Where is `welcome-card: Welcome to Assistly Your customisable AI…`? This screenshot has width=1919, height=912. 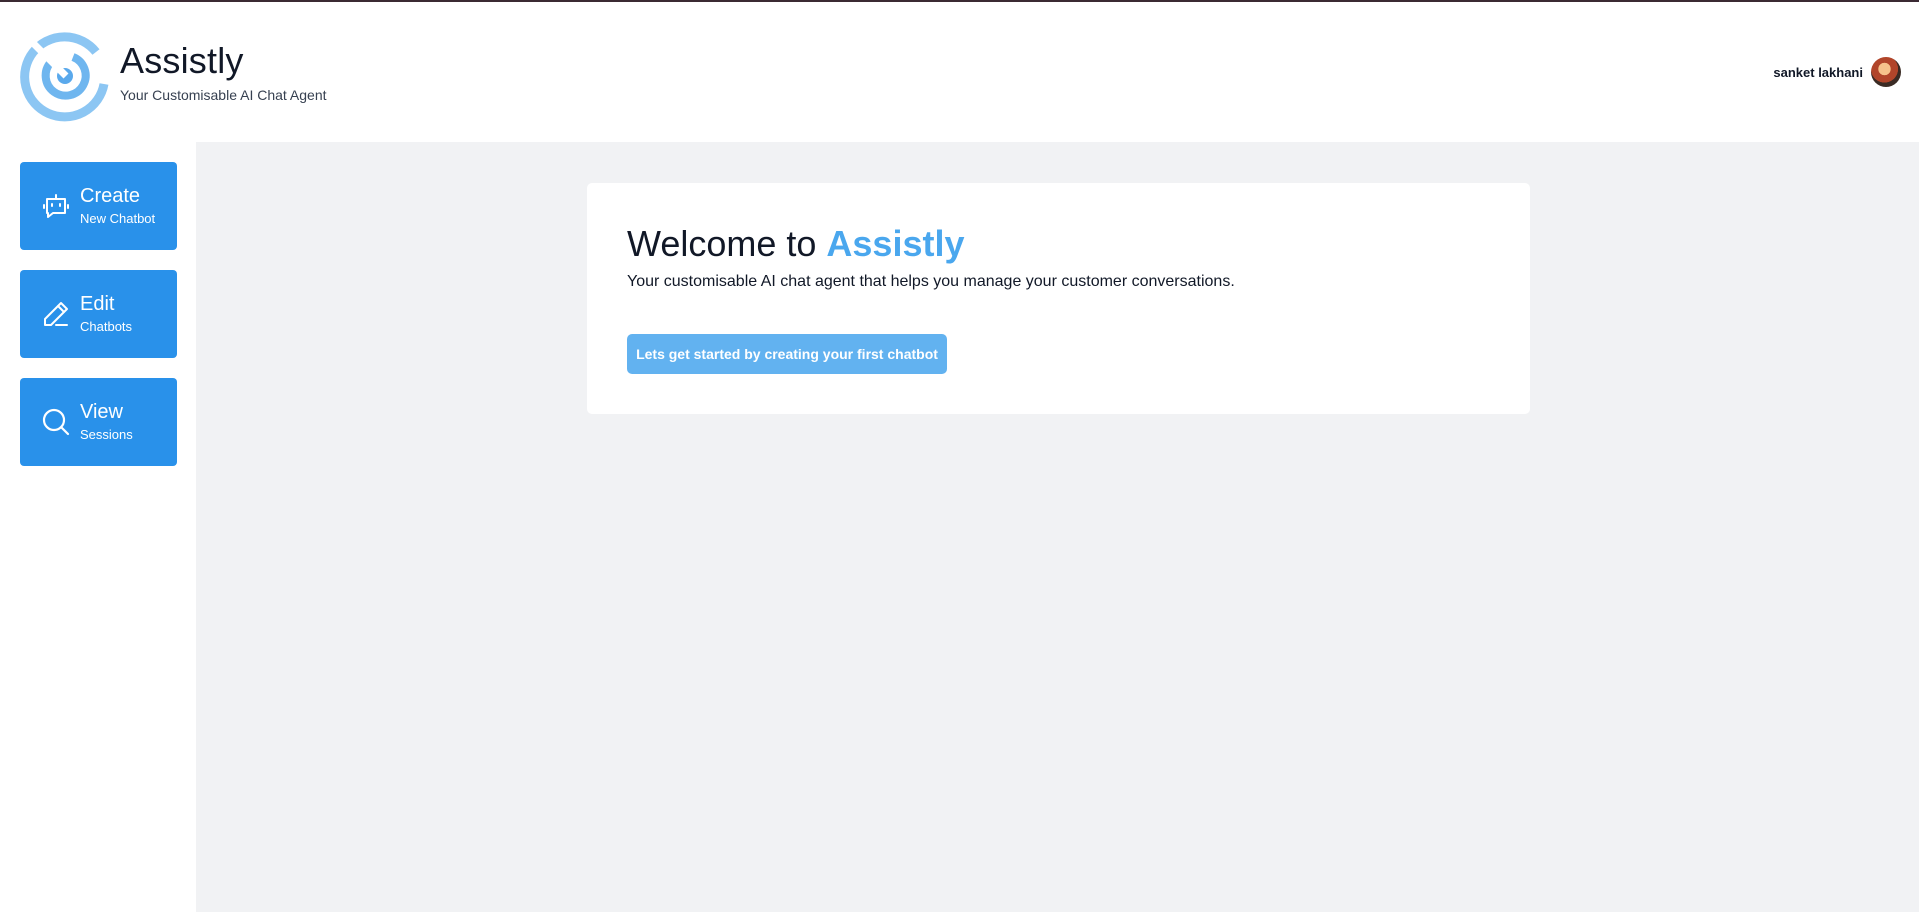 welcome-card: Welcome to Assistly Your customisable AI… is located at coordinates (1058, 298).